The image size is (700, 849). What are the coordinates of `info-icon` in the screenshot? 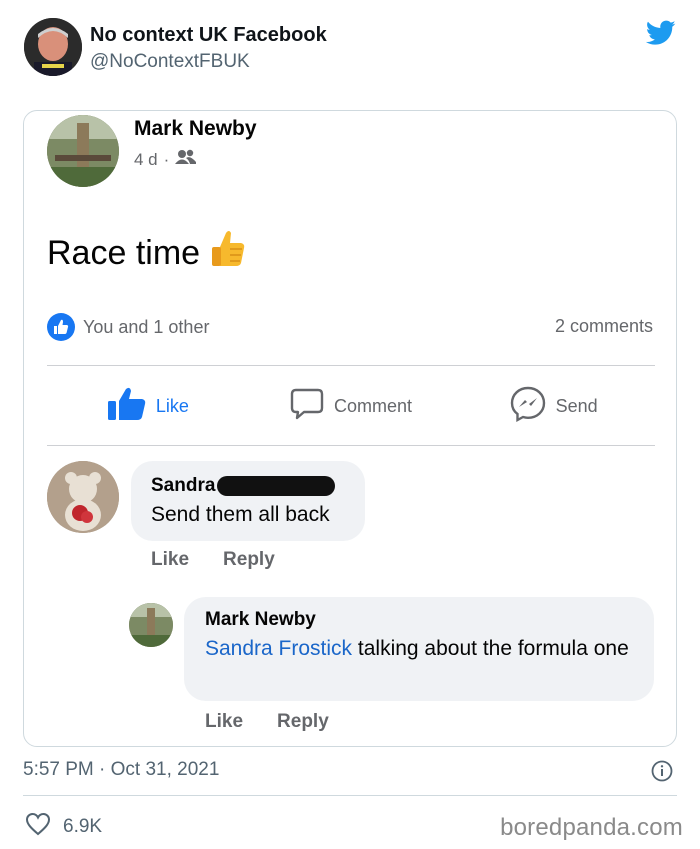 It's located at (662, 771).